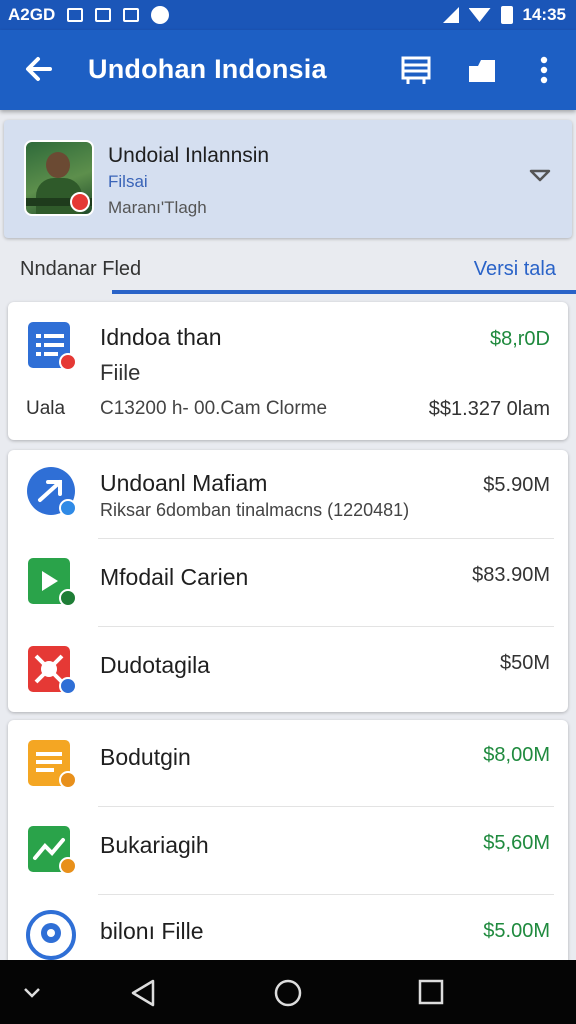  I want to click on wifi-icon, so click(479, 15).